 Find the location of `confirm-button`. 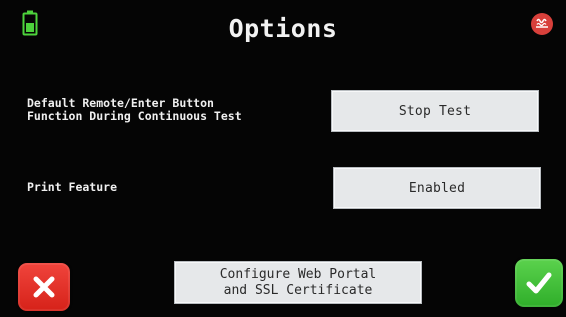

confirm-button is located at coordinates (539, 283).